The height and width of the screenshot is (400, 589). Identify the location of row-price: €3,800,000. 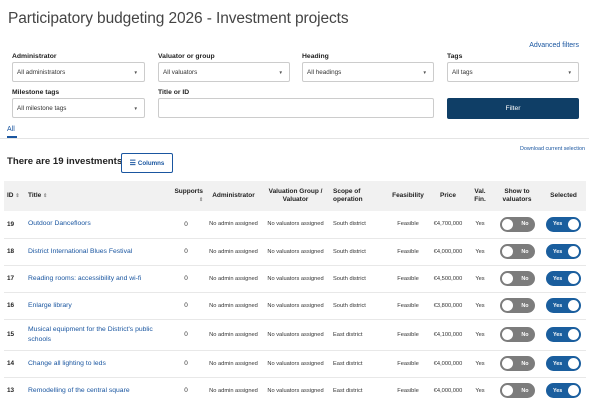
(448, 306).